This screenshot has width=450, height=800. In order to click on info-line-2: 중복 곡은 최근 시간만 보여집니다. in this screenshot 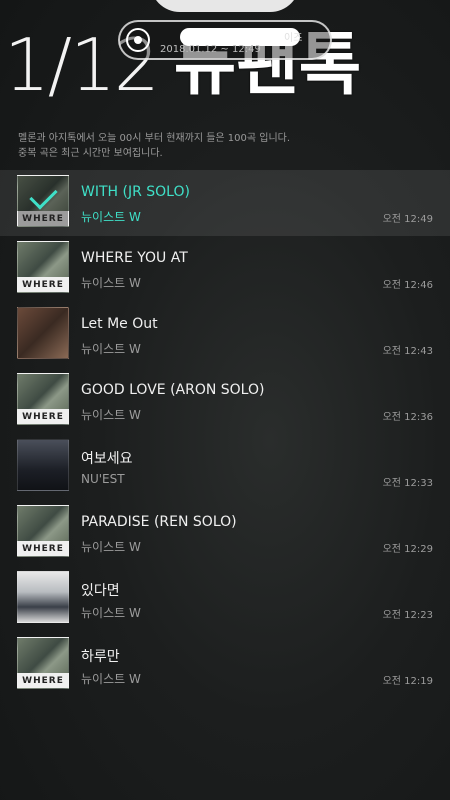, I will do `click(90, 153)`.